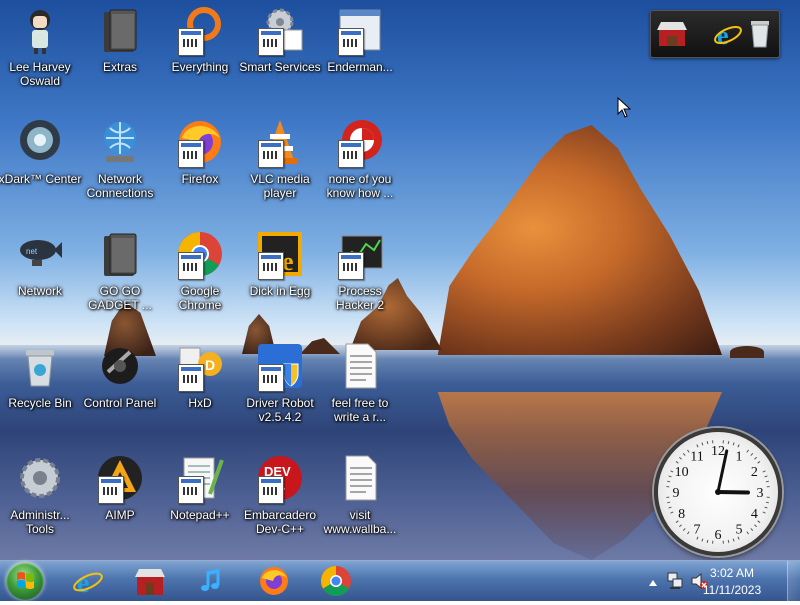  I want to click on icon-label: Dick in Egg, so click(280, 291).